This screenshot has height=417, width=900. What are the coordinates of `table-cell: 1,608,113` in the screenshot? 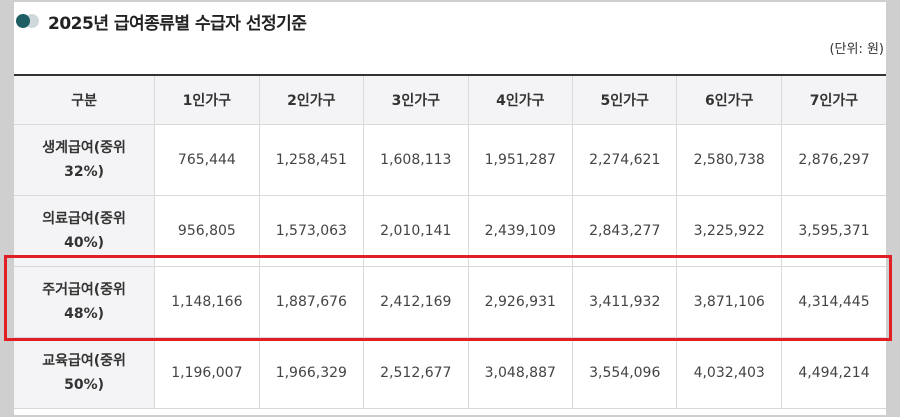 It's located at (416, 160).